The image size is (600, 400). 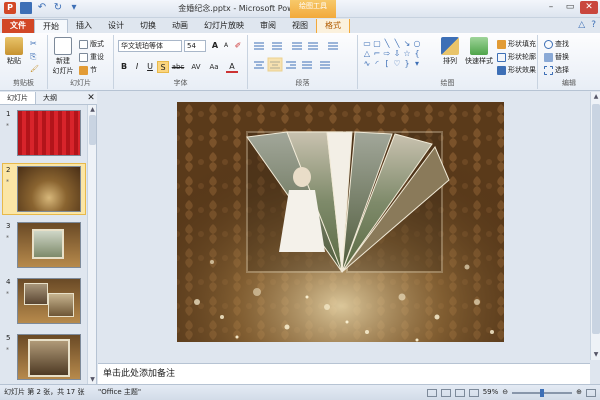 What do you see at coordinates (195, 46) in the screenshot?
I see `font-size-field: 54` at bounding box center [195, 46].